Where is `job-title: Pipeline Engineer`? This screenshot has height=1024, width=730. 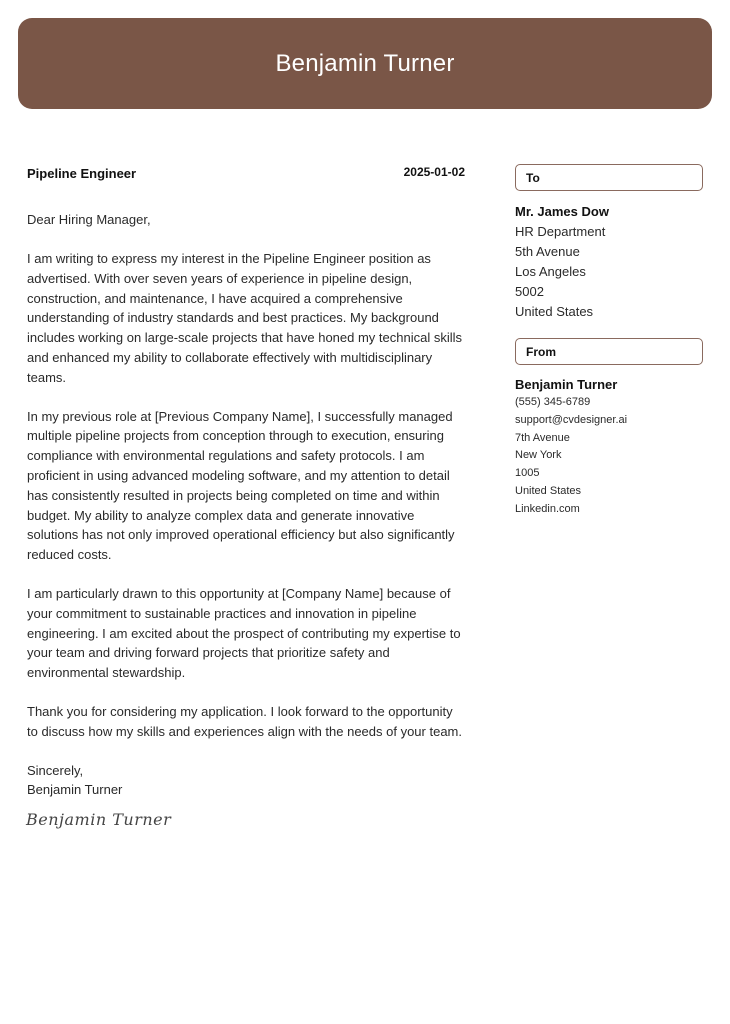 job-title: Pipeline Engineer is located at coordinates (82, 173).